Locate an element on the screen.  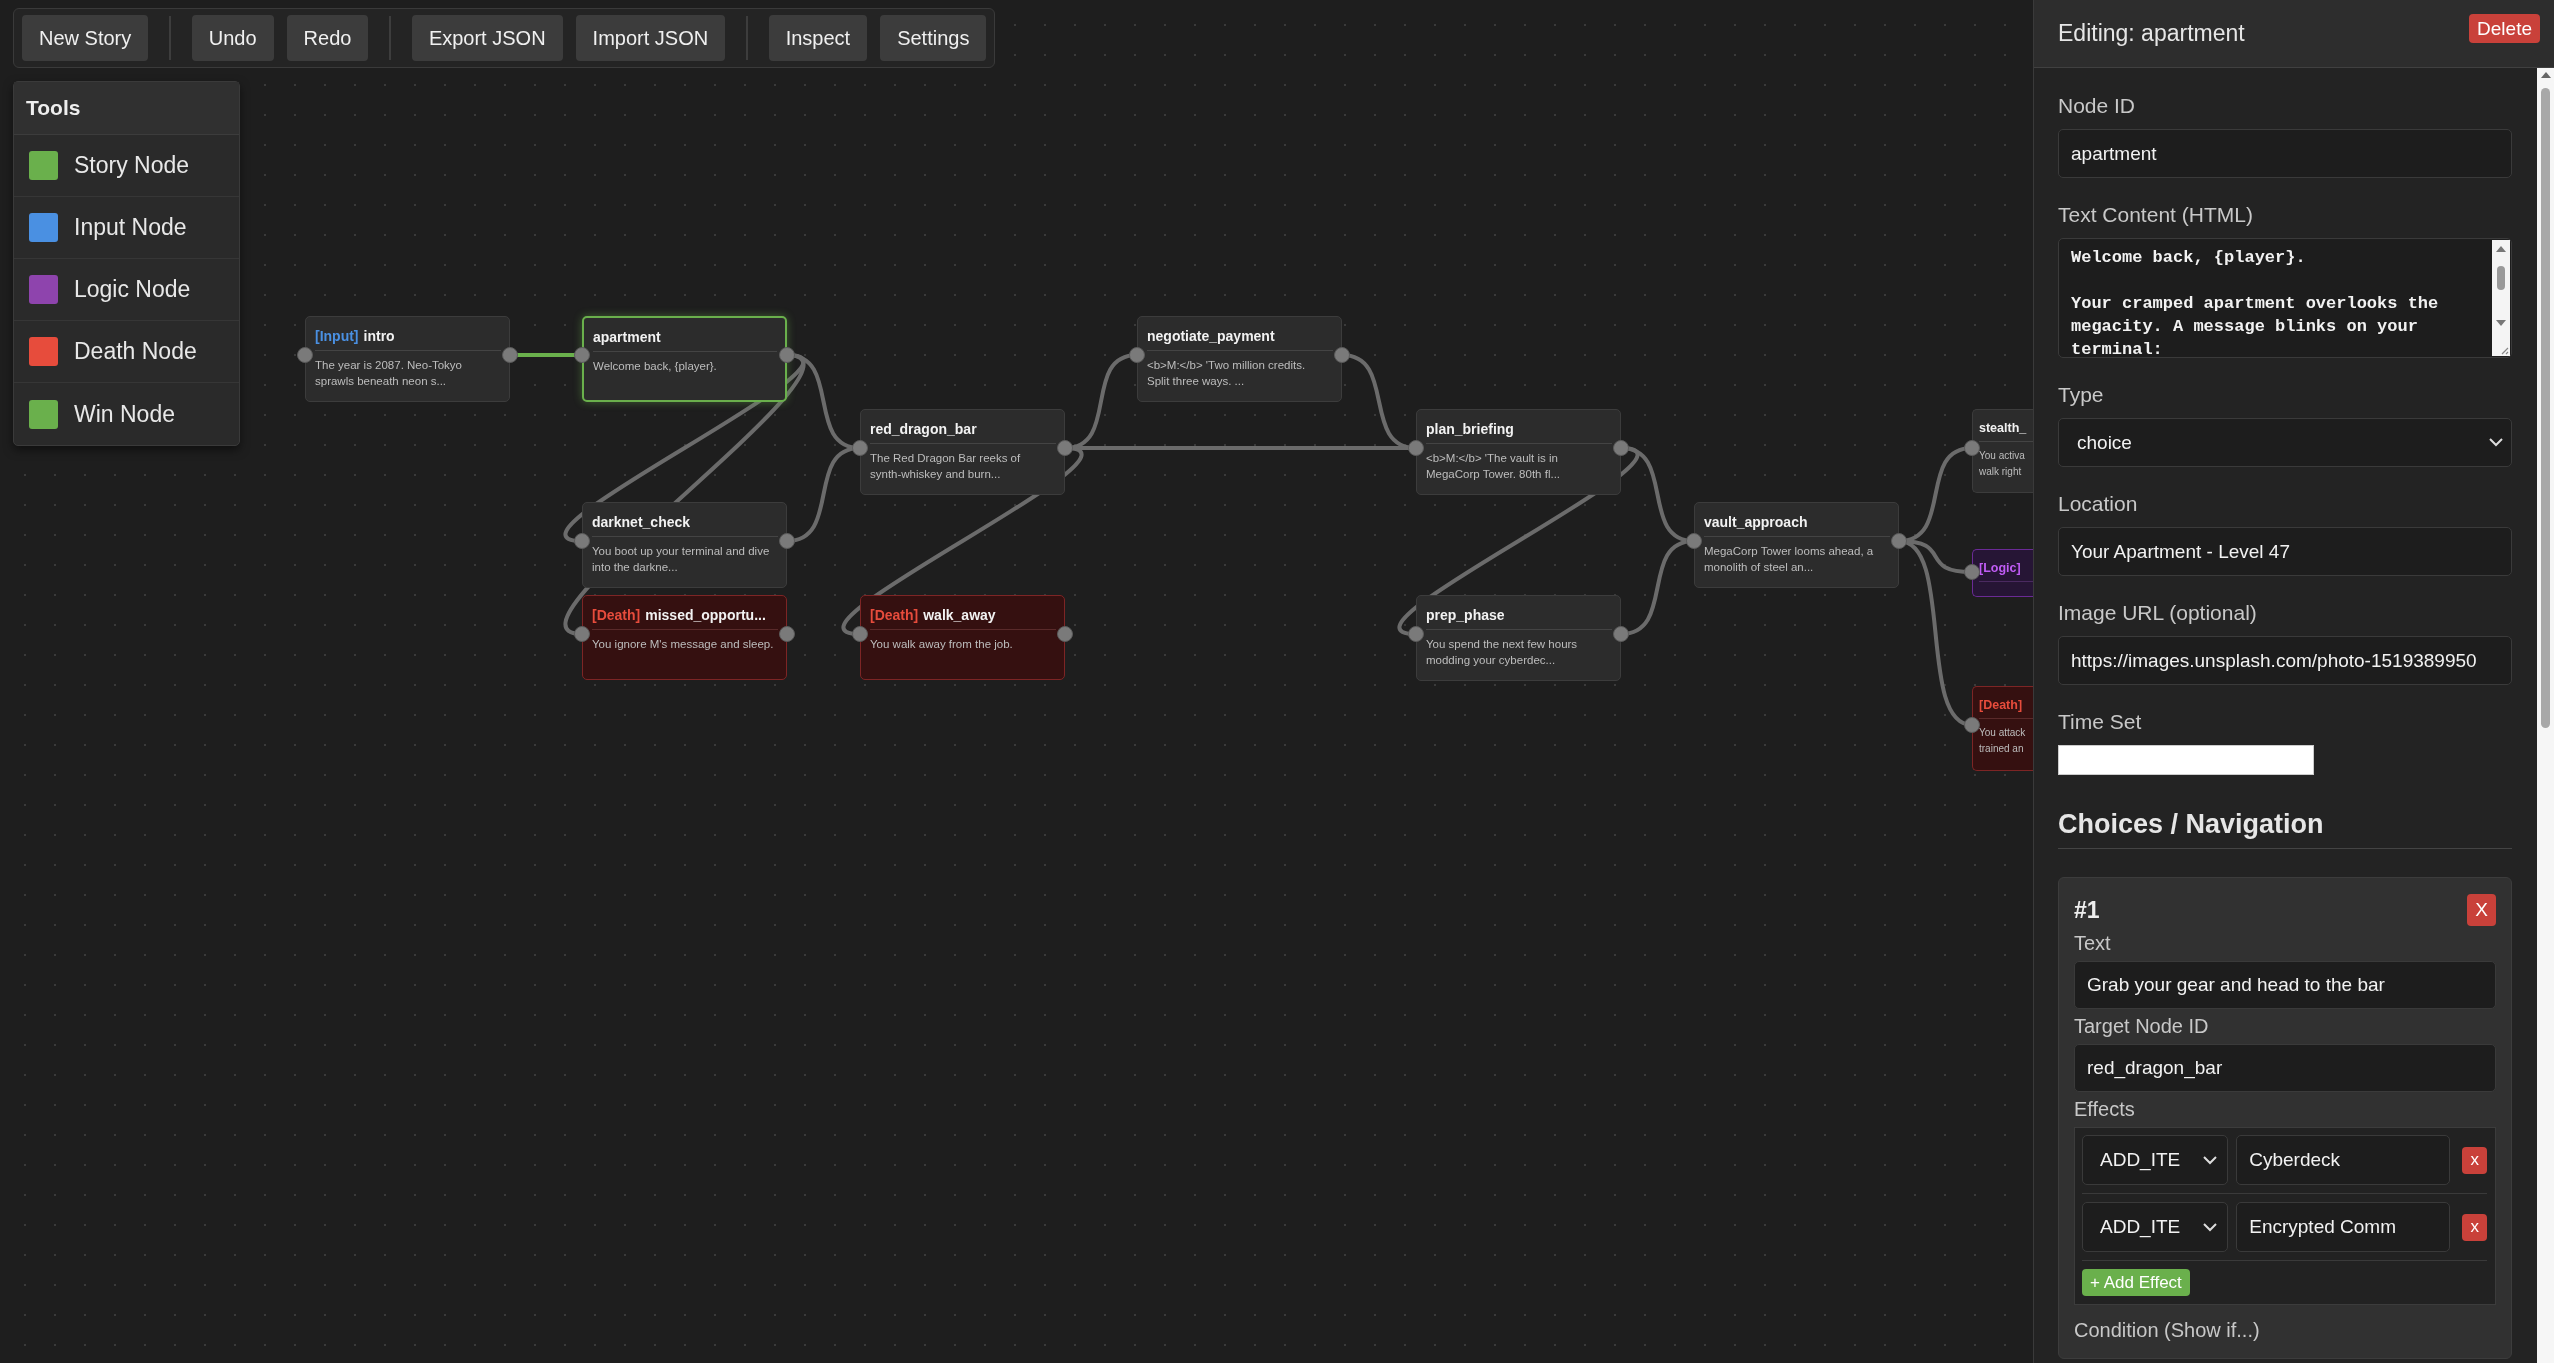
input-field: Your Apartment - Level 47 is located at coordinates (2285, 551).